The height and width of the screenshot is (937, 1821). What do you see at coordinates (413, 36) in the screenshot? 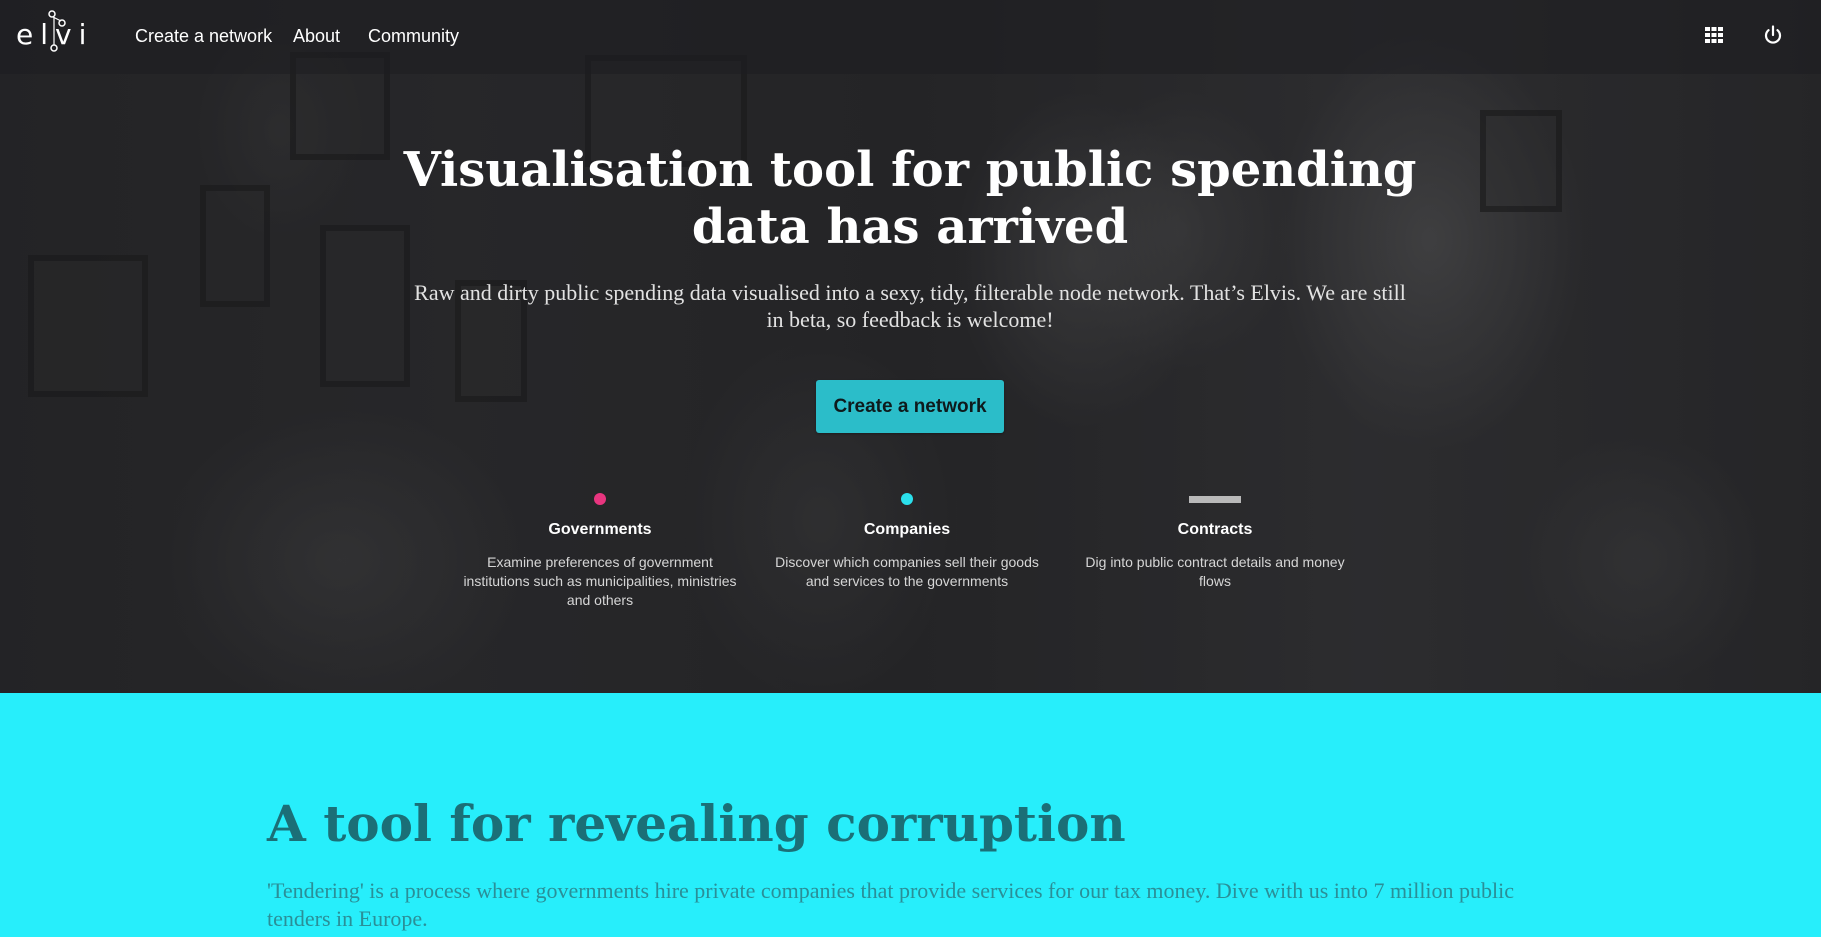
I see `nav-community: Community` at bounding box center [413, 36].